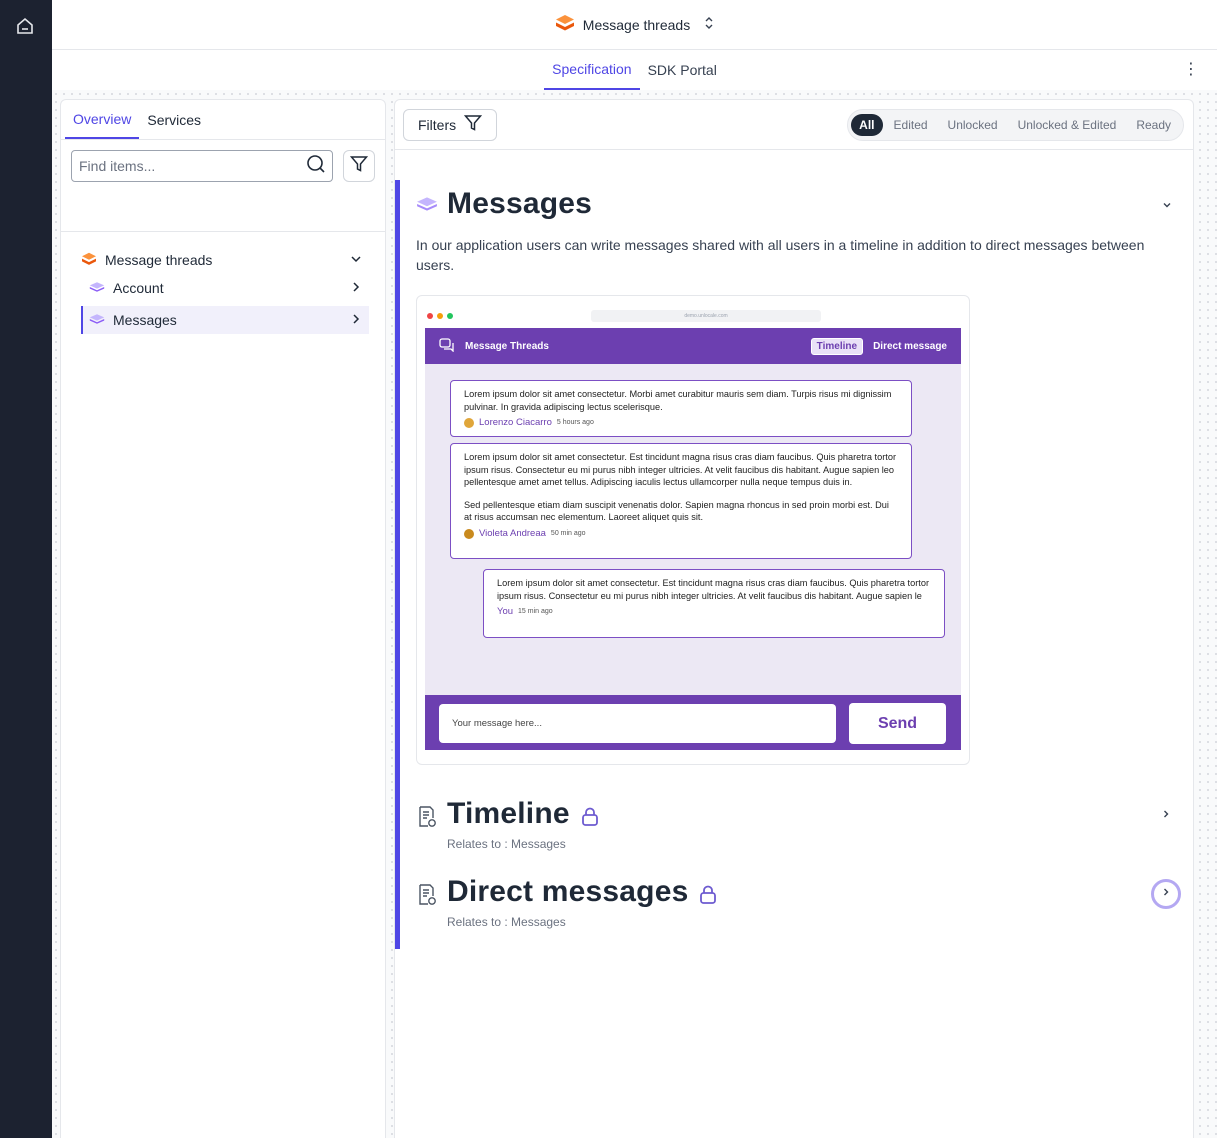 The image size is (1217, 1138). I want to click on url-bar: demo.unlocale.com, so click(706, 316).